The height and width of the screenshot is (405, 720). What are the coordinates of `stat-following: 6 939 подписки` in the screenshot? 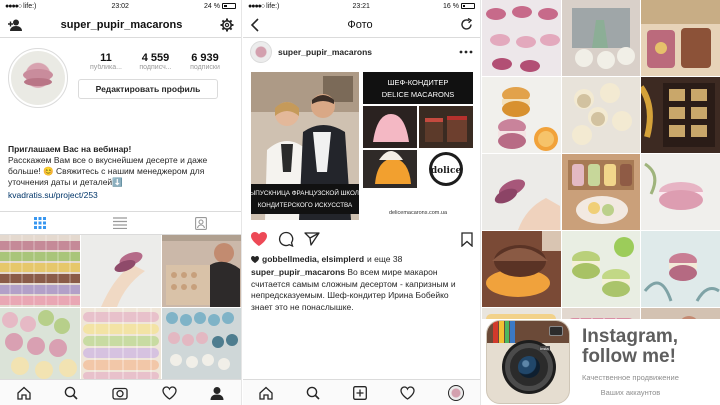 It's located at (205, 61).